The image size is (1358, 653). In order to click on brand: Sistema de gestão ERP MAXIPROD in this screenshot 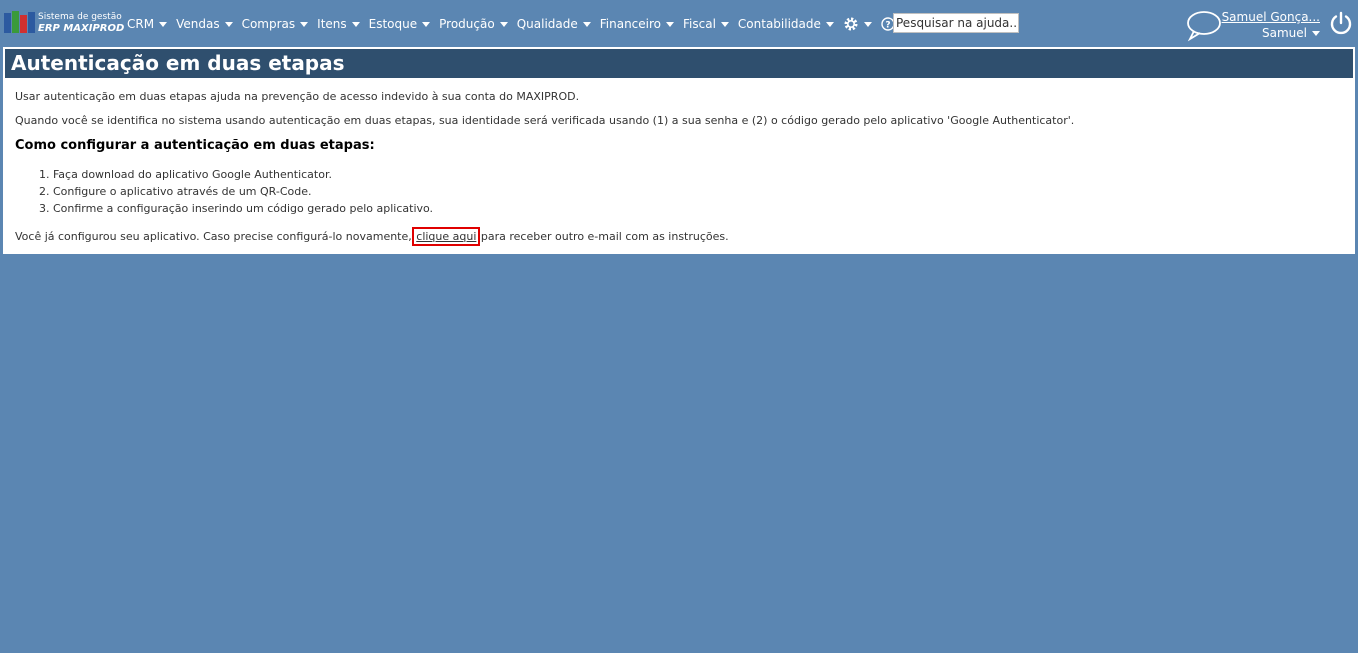, I will do `click(81, 23)`.